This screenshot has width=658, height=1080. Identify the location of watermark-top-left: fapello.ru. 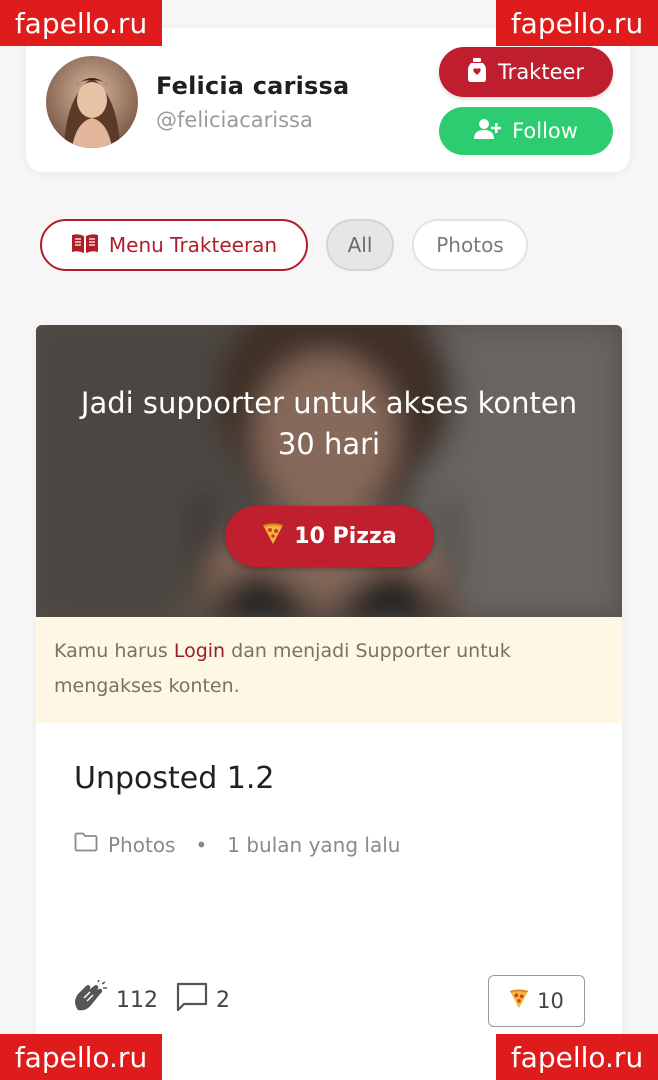
(81, 23).